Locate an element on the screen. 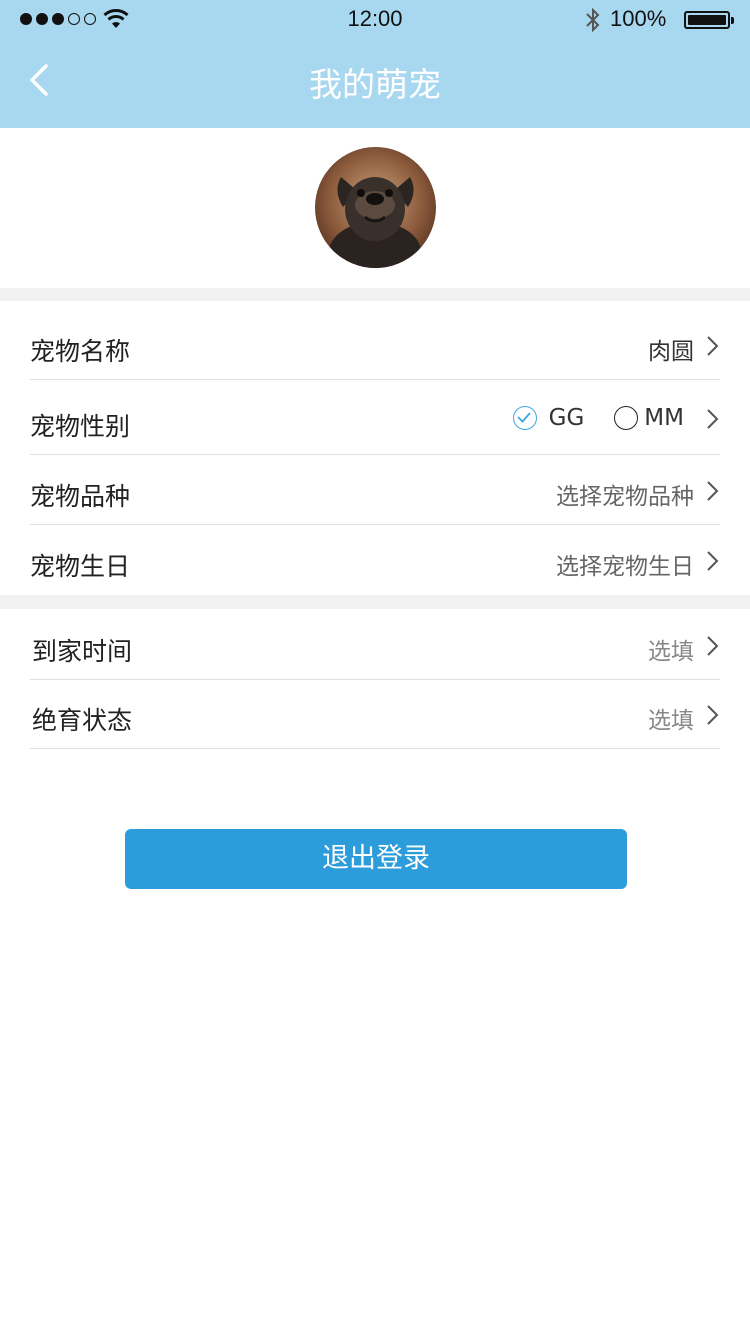  pet-name-value: 肉圆 is located at coordinates (671, 352).